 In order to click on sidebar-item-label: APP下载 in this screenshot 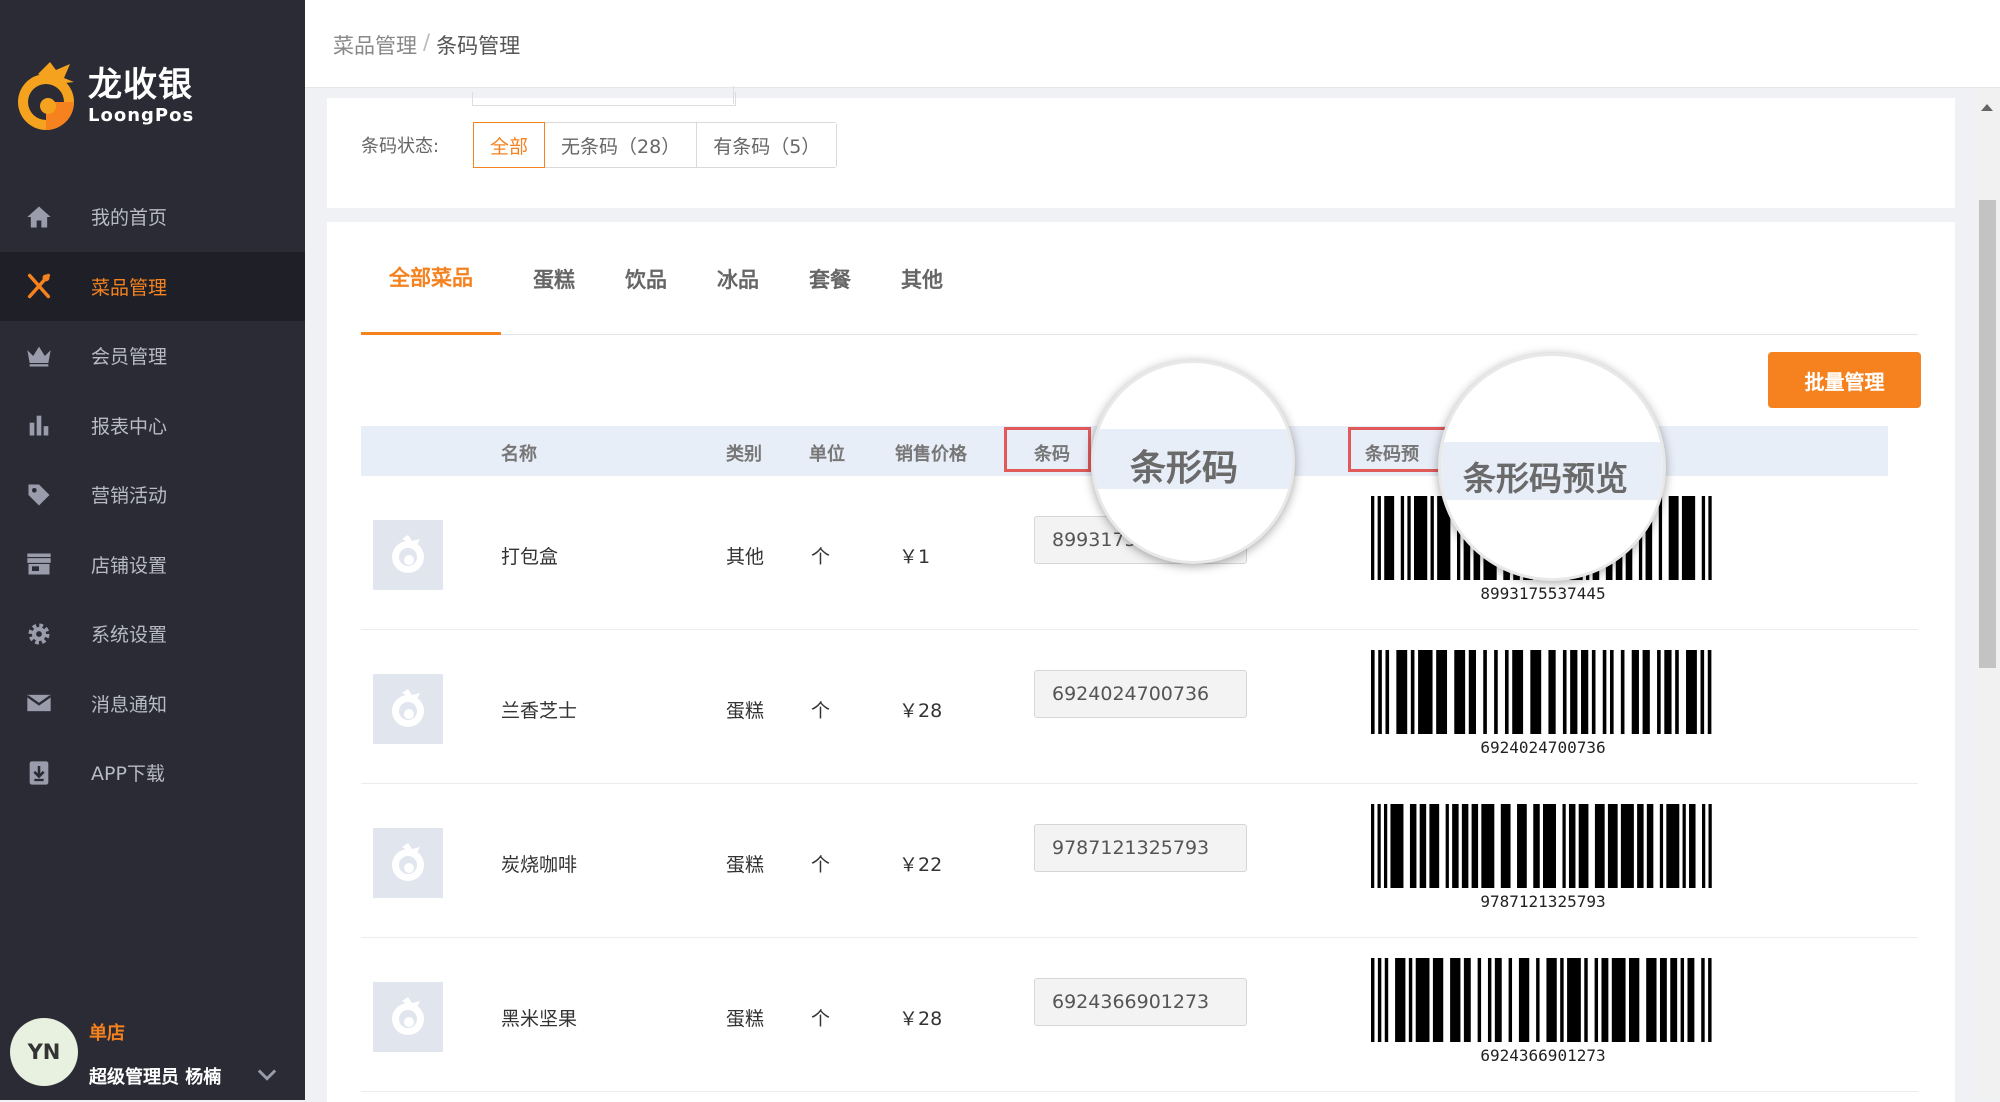, I will do `click(128, 774)`.